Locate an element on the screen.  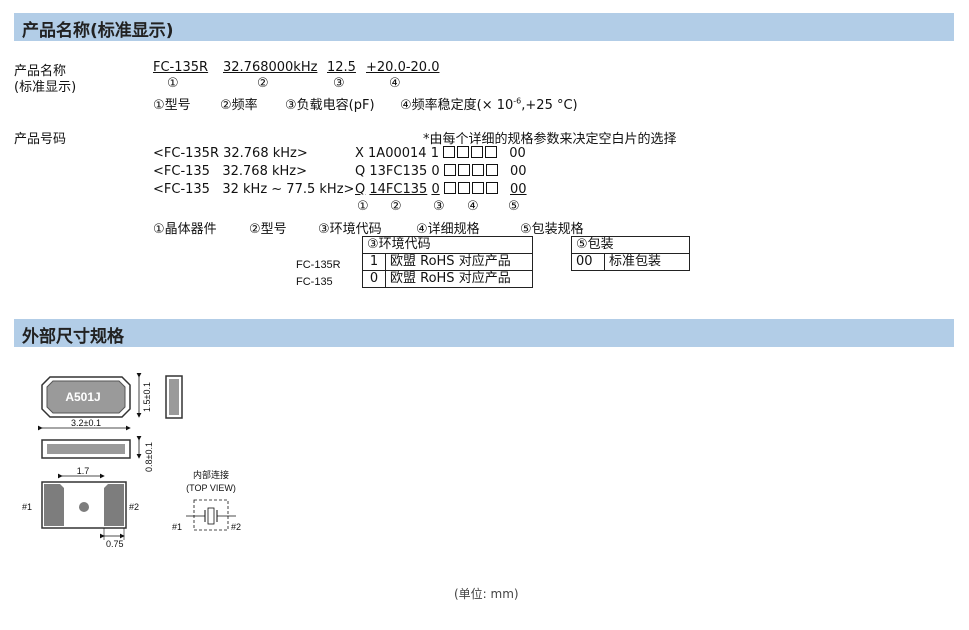
part-model: FC-135R is located at coordinates (181, 67).